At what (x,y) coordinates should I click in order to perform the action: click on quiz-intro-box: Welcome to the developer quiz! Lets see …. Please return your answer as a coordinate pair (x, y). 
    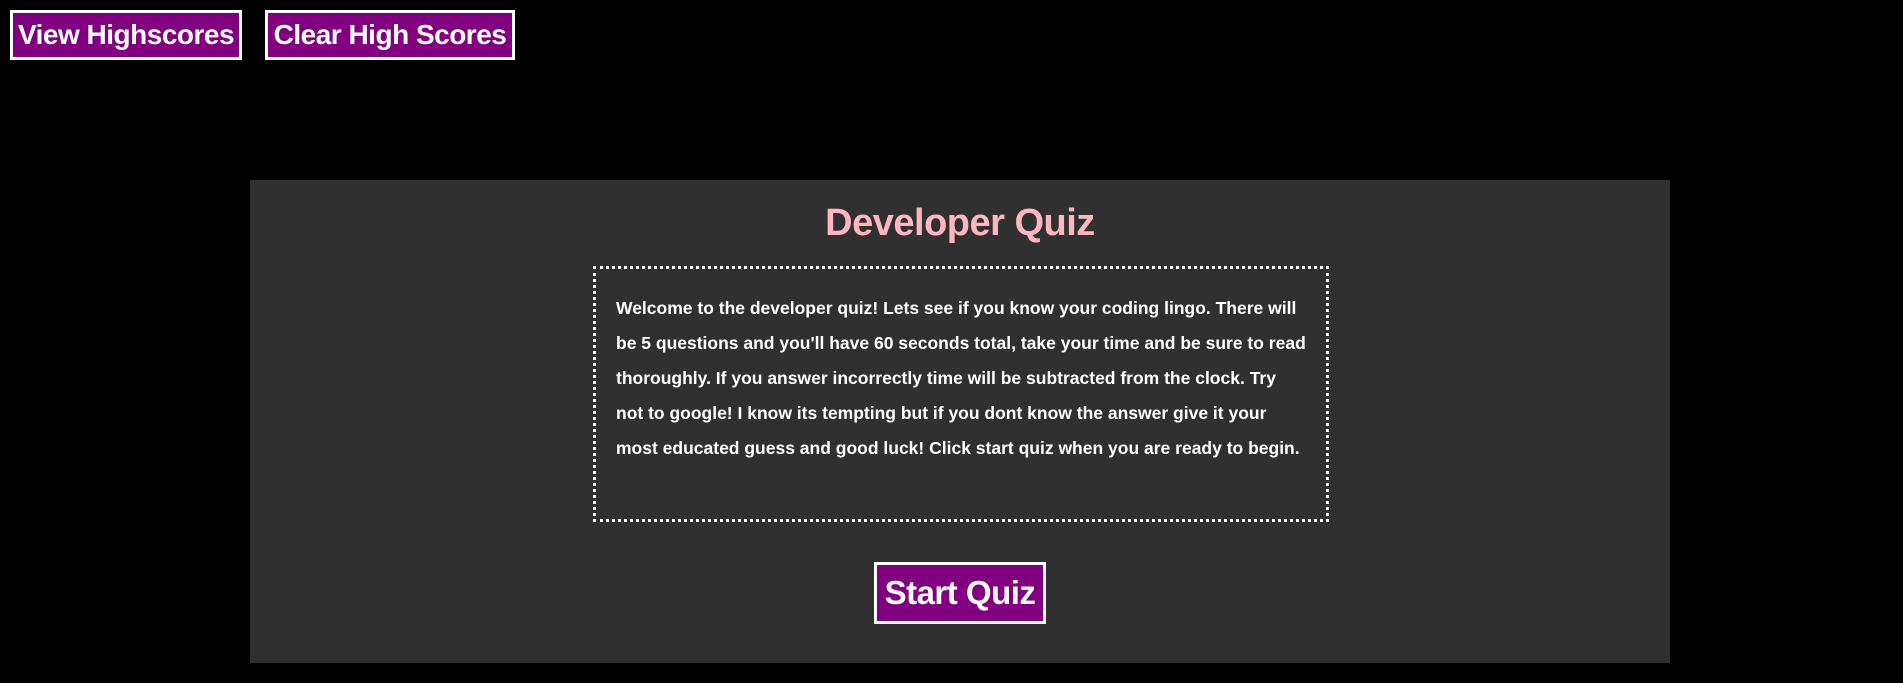
    Looking at the image, I should click on (961, 394).